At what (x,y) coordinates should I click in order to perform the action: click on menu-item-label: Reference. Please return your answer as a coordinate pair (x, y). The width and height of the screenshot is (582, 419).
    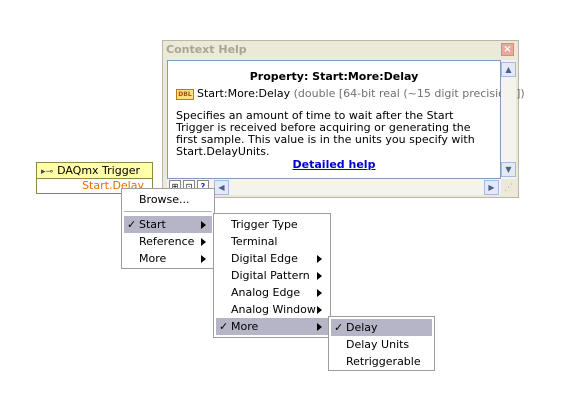
    Looking at the image, I should click on (167, 241).